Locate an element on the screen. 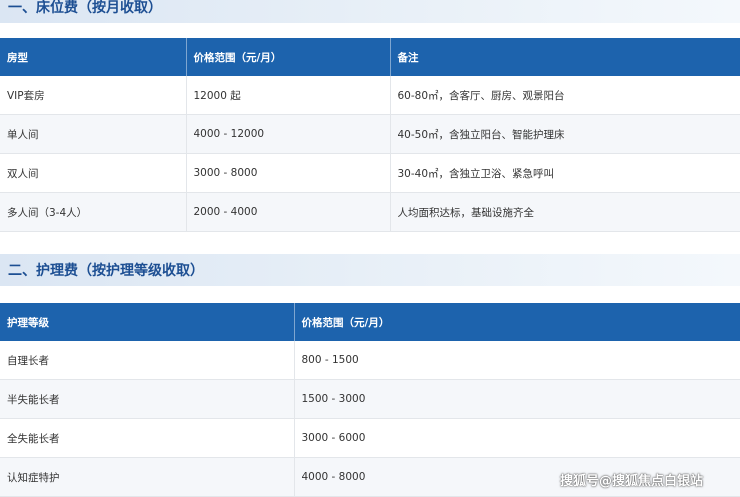 The image size is (740, 497). table-row: 双人间 3000 - 8000 30-40㎡，含独立卫浴、紧急呼叫 is located at coordinates (370, 173).